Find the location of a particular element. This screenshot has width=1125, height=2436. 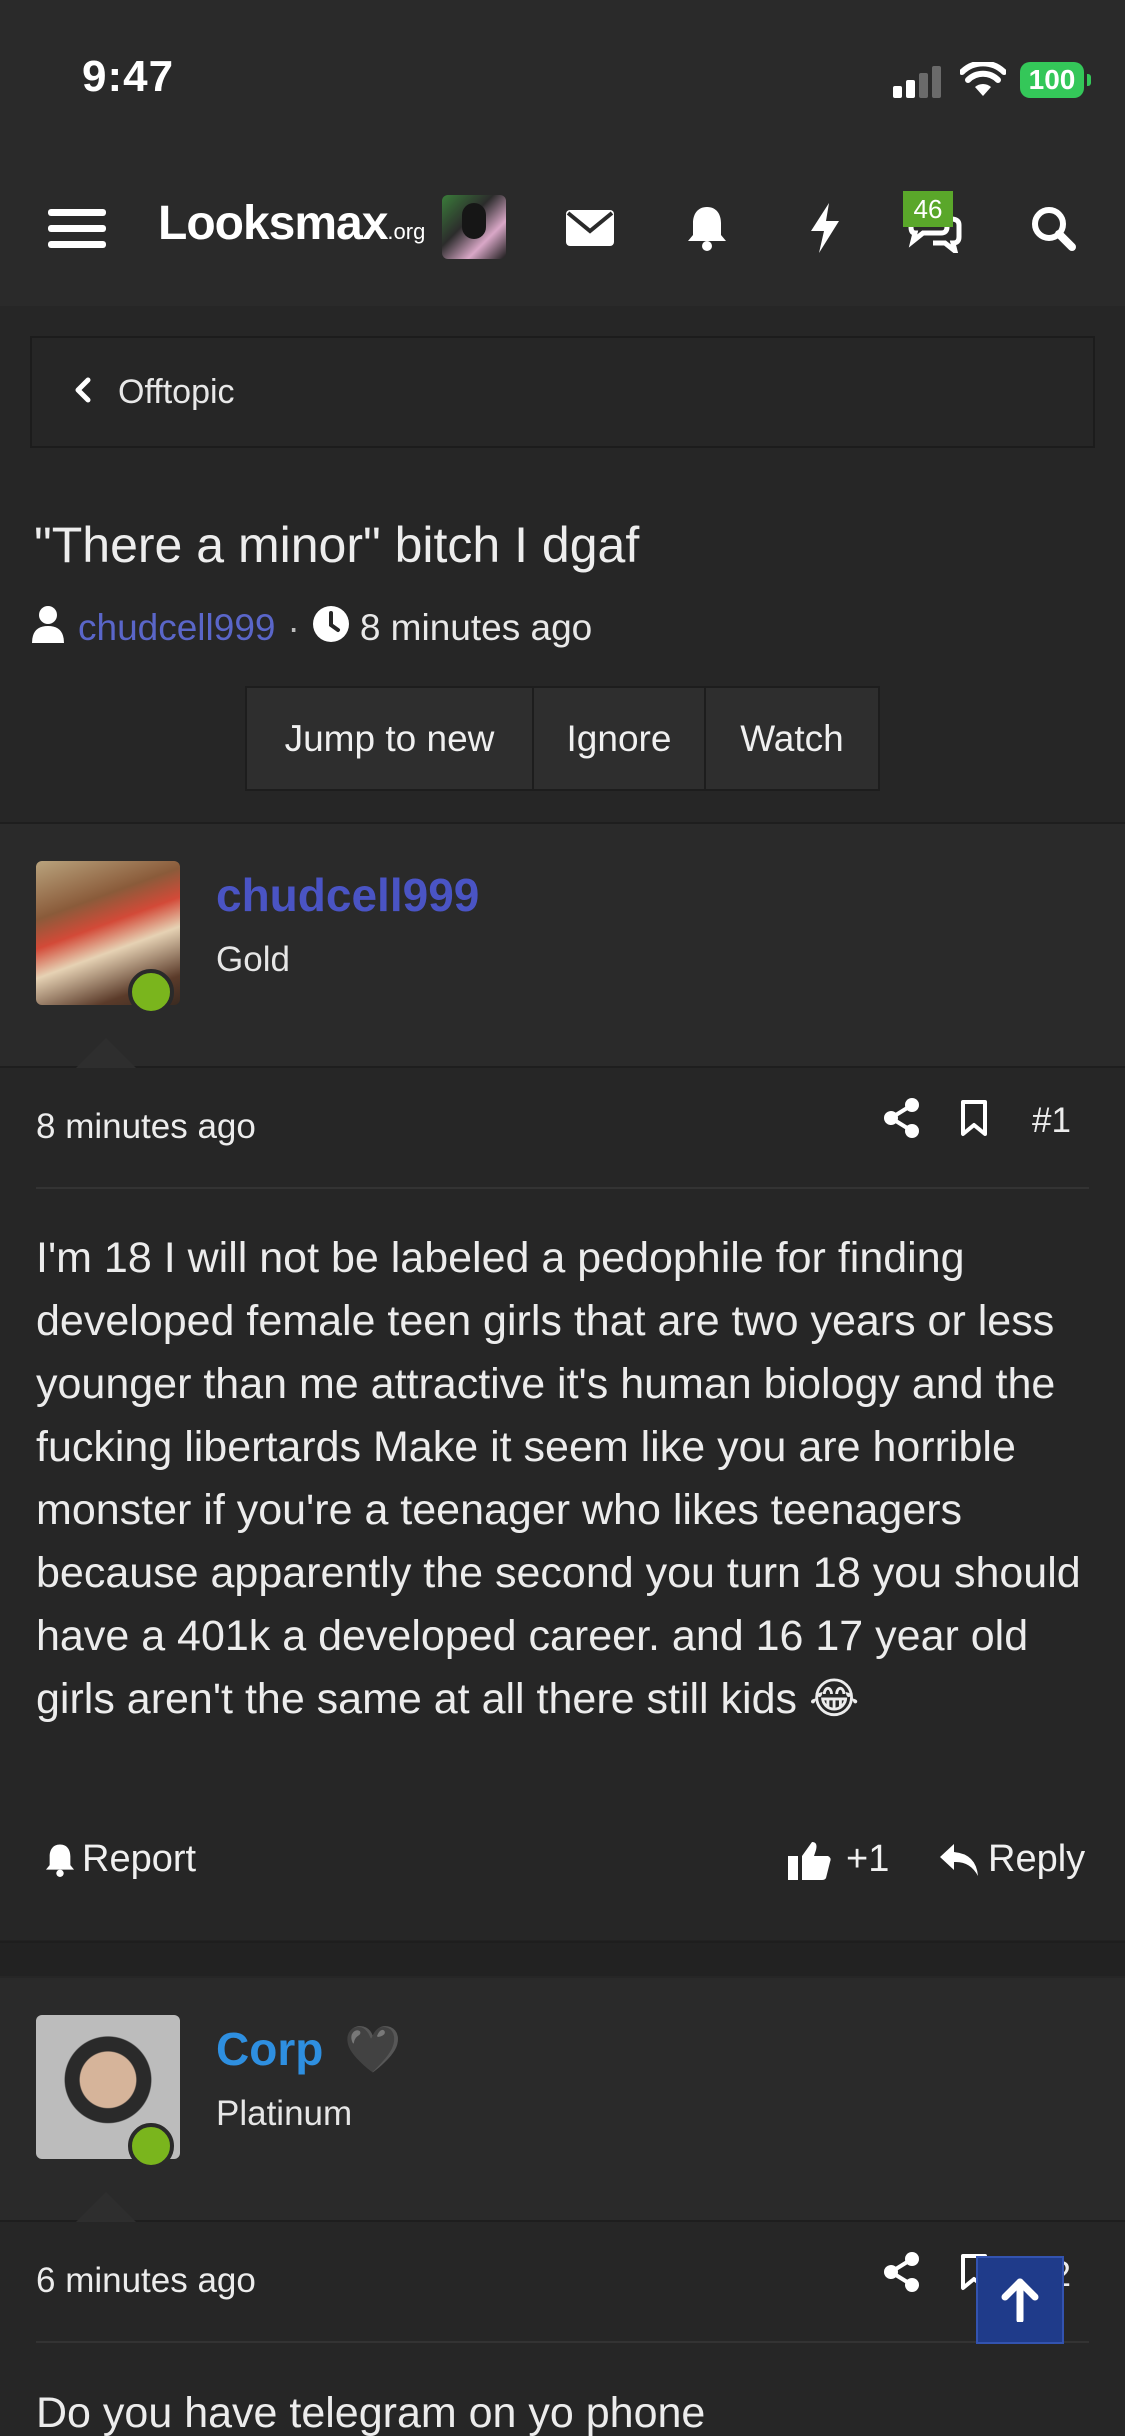

status-bar: 9:47 100 is located at coordinates (562, 75).